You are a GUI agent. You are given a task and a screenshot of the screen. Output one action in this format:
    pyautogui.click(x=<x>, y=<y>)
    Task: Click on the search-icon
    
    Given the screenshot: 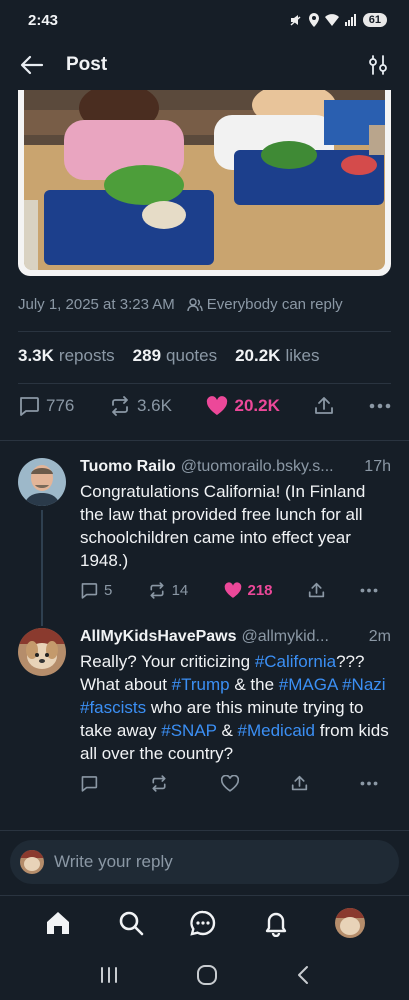 What is the action you would take?
    pyautogui.click(x=131, y=923)
    